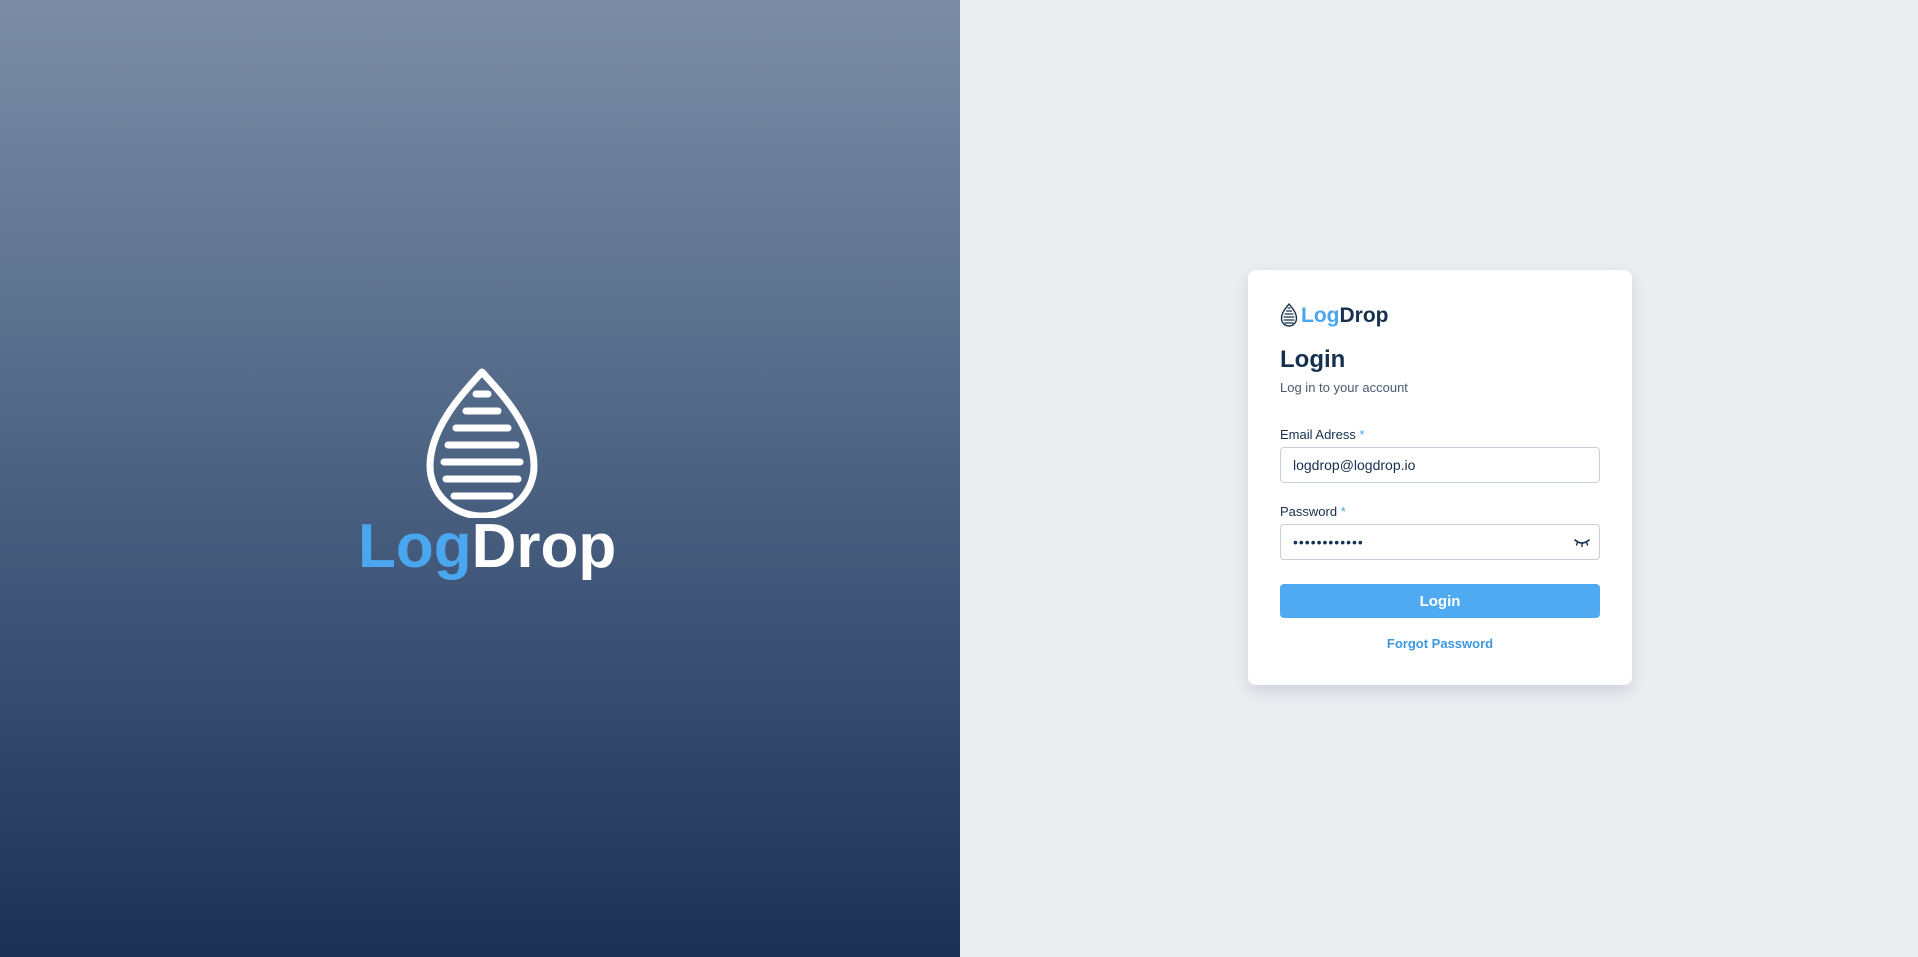 This screenshot has width=1918, height=957. I want to click on password-field, so click(1440, 542).